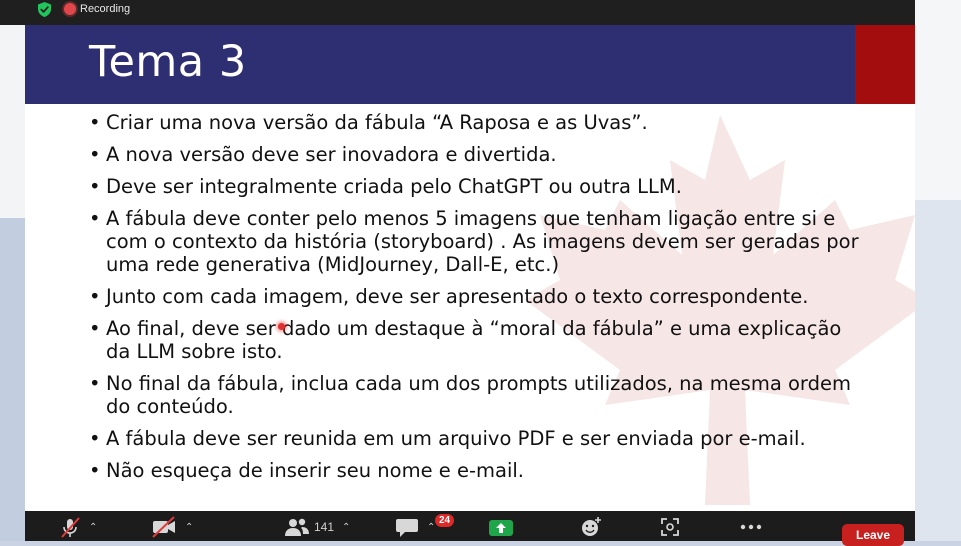 Image resolution: width=961 pixels, height=546 pixels. Describe the element at coordinates (457, 12) in the screenshot. I see `meeting-top-bar: Recording` at that location.